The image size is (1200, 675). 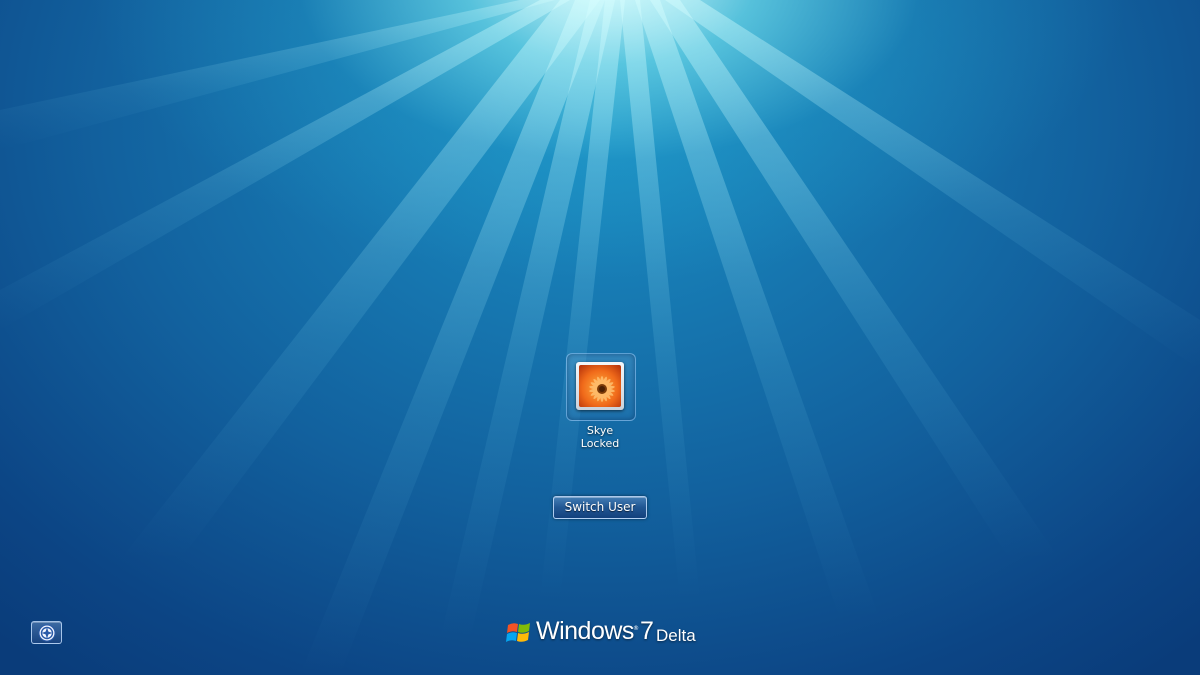 What do you see at coordinates (647, 631) in the screenshot?
I see `brand-version: 7` at bounding box center [647, 631].